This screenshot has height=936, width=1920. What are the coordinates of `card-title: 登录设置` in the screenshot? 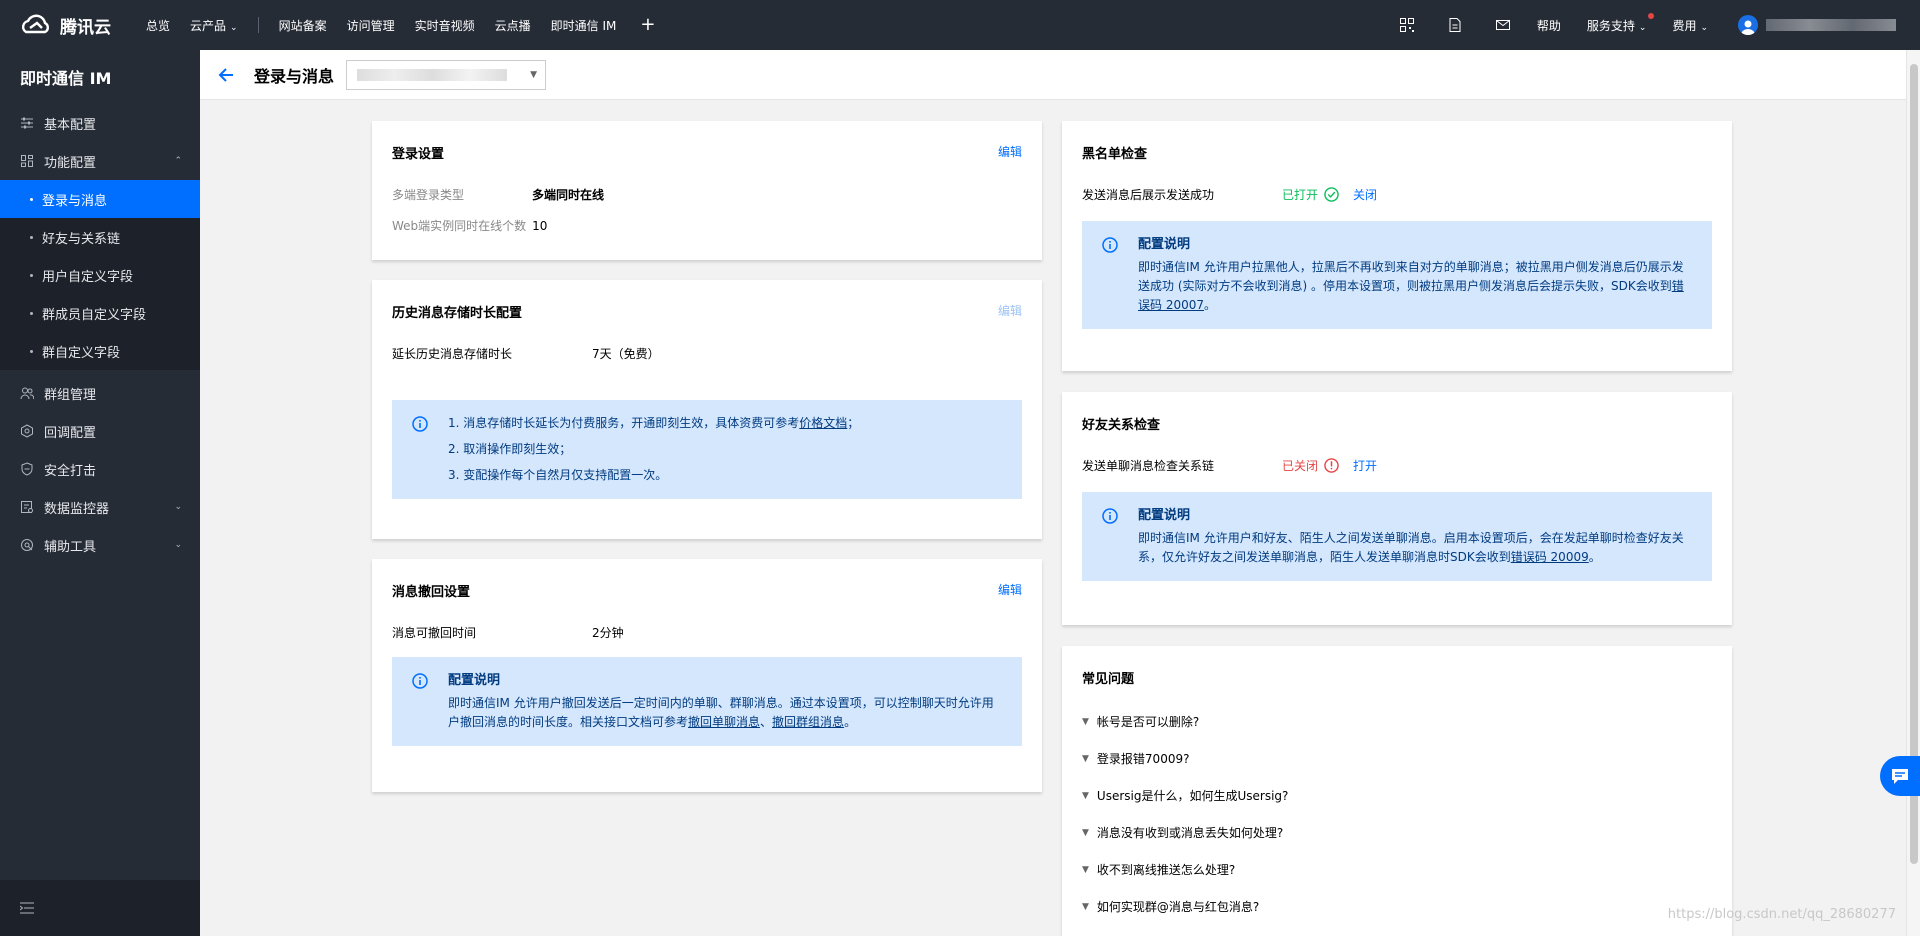 It's located at (418, 154).